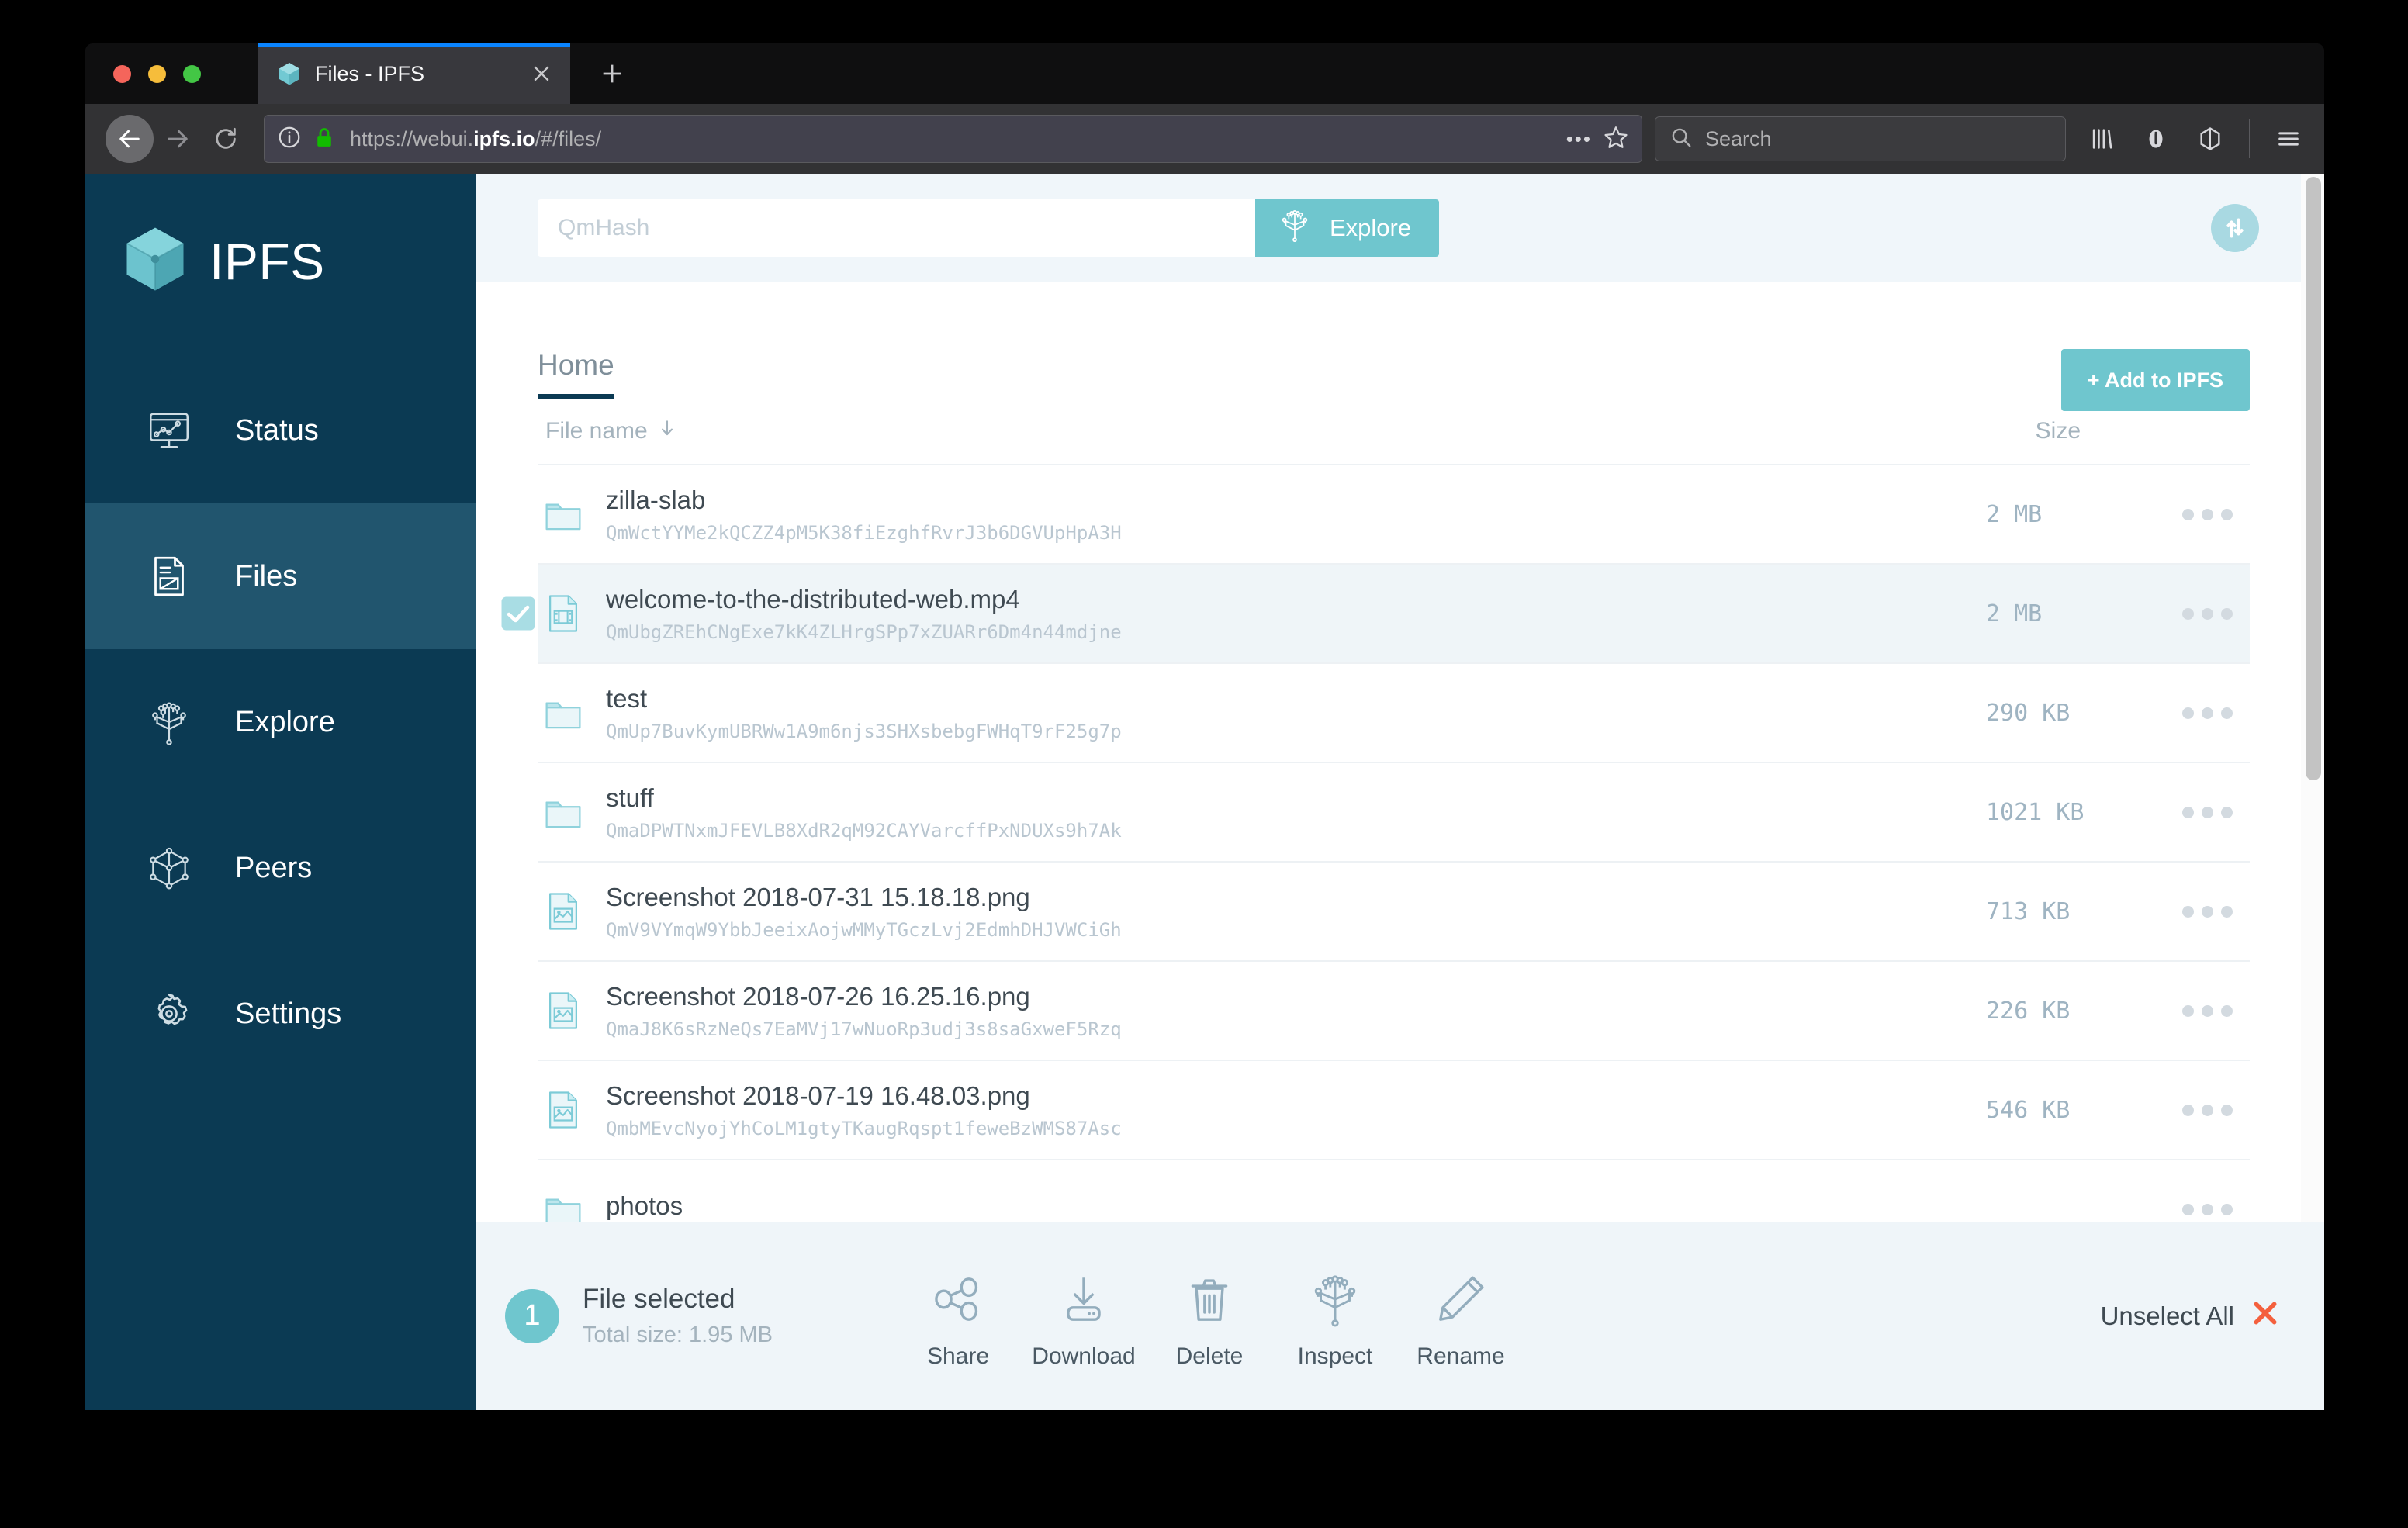  What do you see at coordinates (612, 73) in the screenshot?
I see `new-tab-button` at bounding box center [612, 73].